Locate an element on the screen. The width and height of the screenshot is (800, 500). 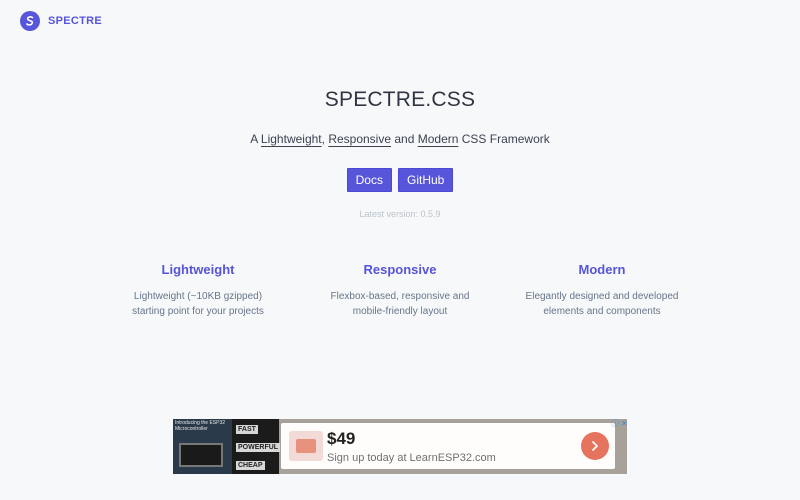
brand-name: SPECTRE is located at coordinates (75, 21).